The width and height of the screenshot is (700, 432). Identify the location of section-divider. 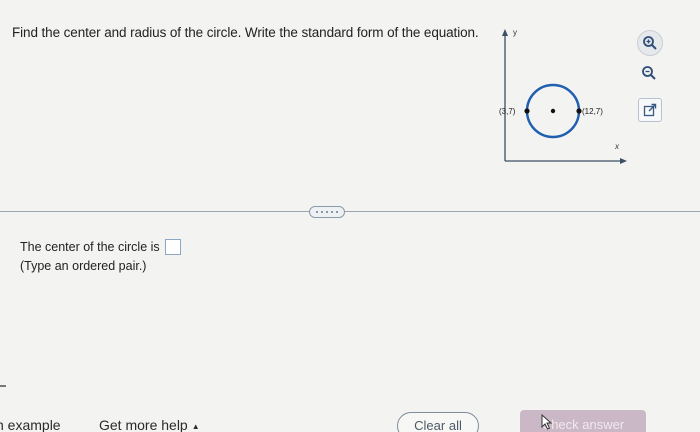
(350, 211).